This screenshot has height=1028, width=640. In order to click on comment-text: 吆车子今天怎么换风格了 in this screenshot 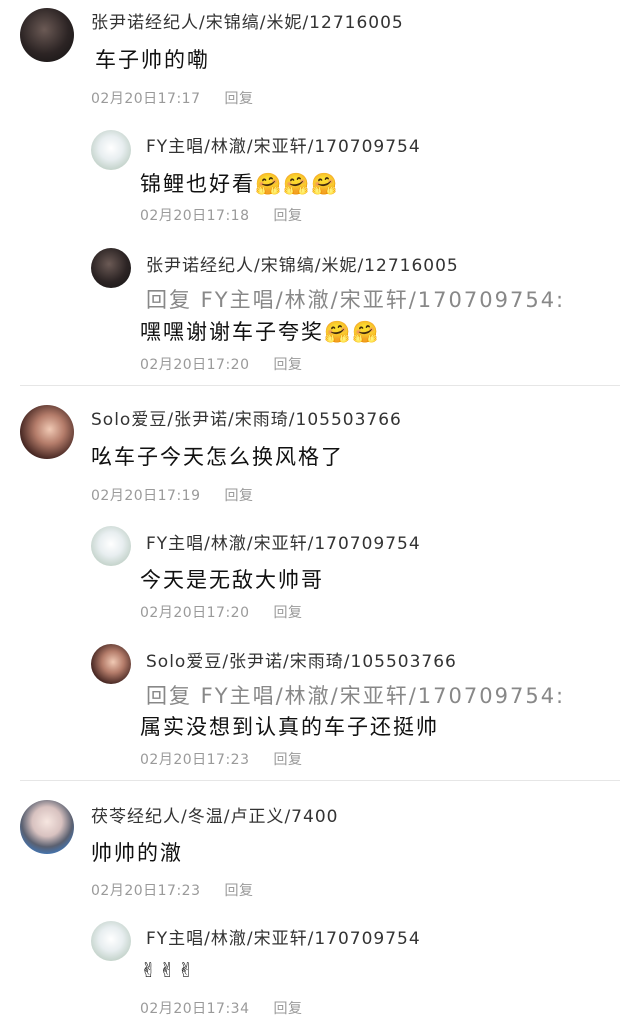, I will do `click(217, 457)`.